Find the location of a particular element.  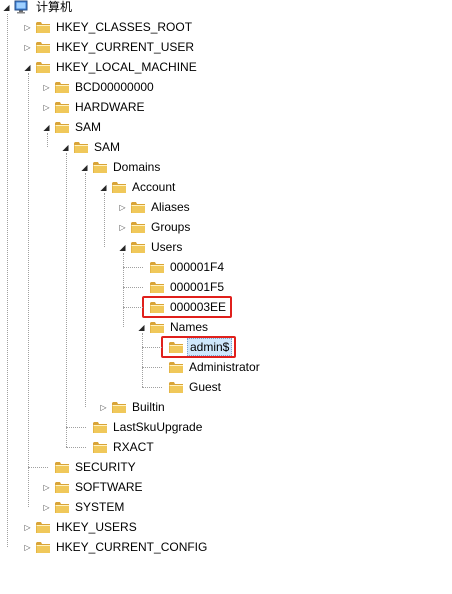

tree-node-rxact: RXACT is located at coordinates (118, 447).